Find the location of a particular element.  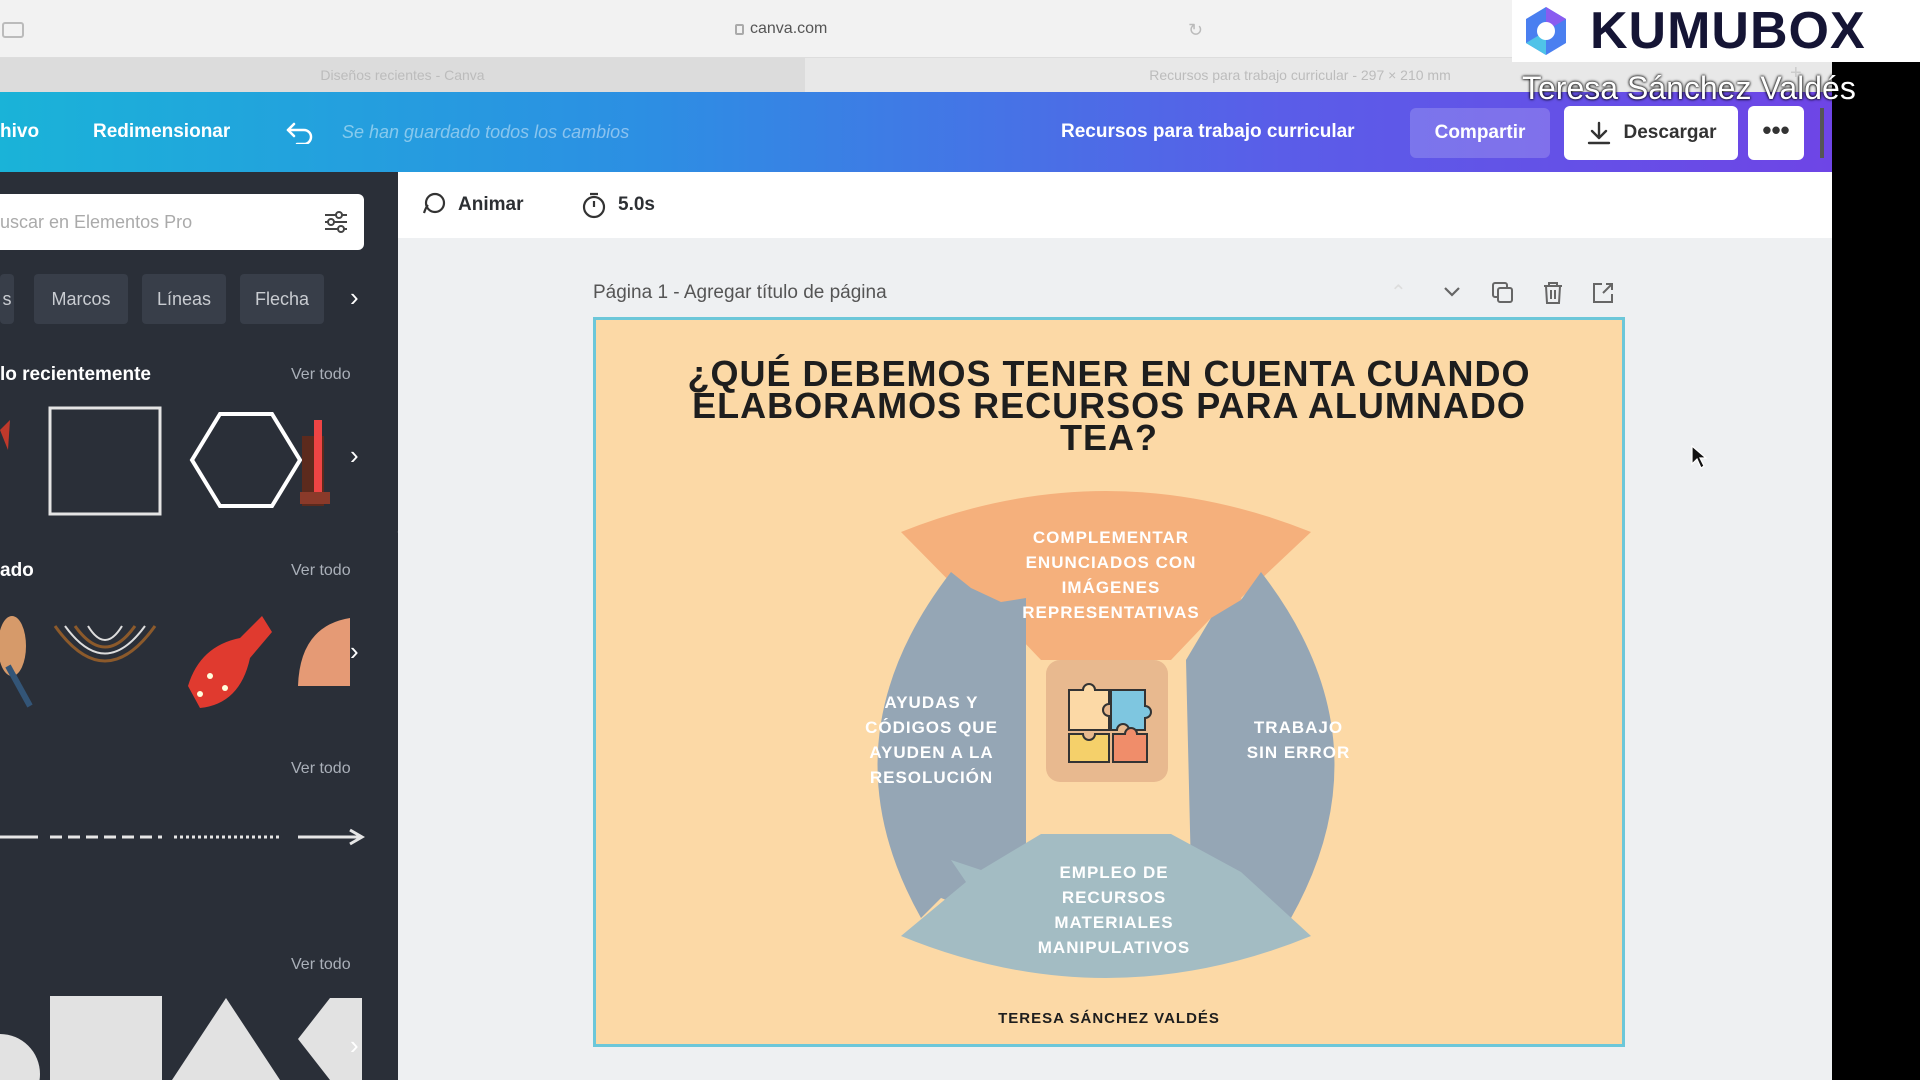

section-title-featured: ado is located at coordinates (17, 570).